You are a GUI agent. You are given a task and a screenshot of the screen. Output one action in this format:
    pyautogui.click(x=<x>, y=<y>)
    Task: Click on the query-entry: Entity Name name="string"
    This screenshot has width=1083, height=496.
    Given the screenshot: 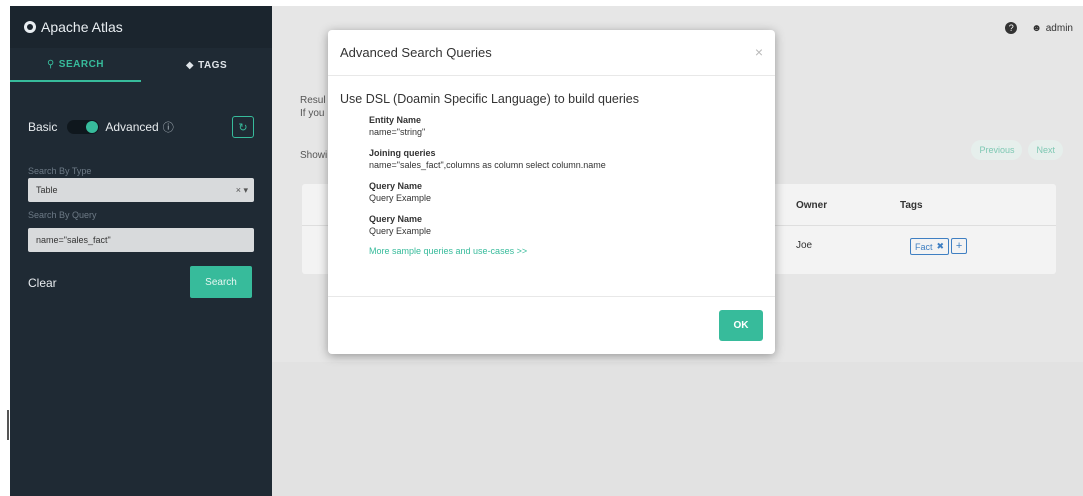 What is the action you would take?
    pyautogui.click(x=566, y=126)
    